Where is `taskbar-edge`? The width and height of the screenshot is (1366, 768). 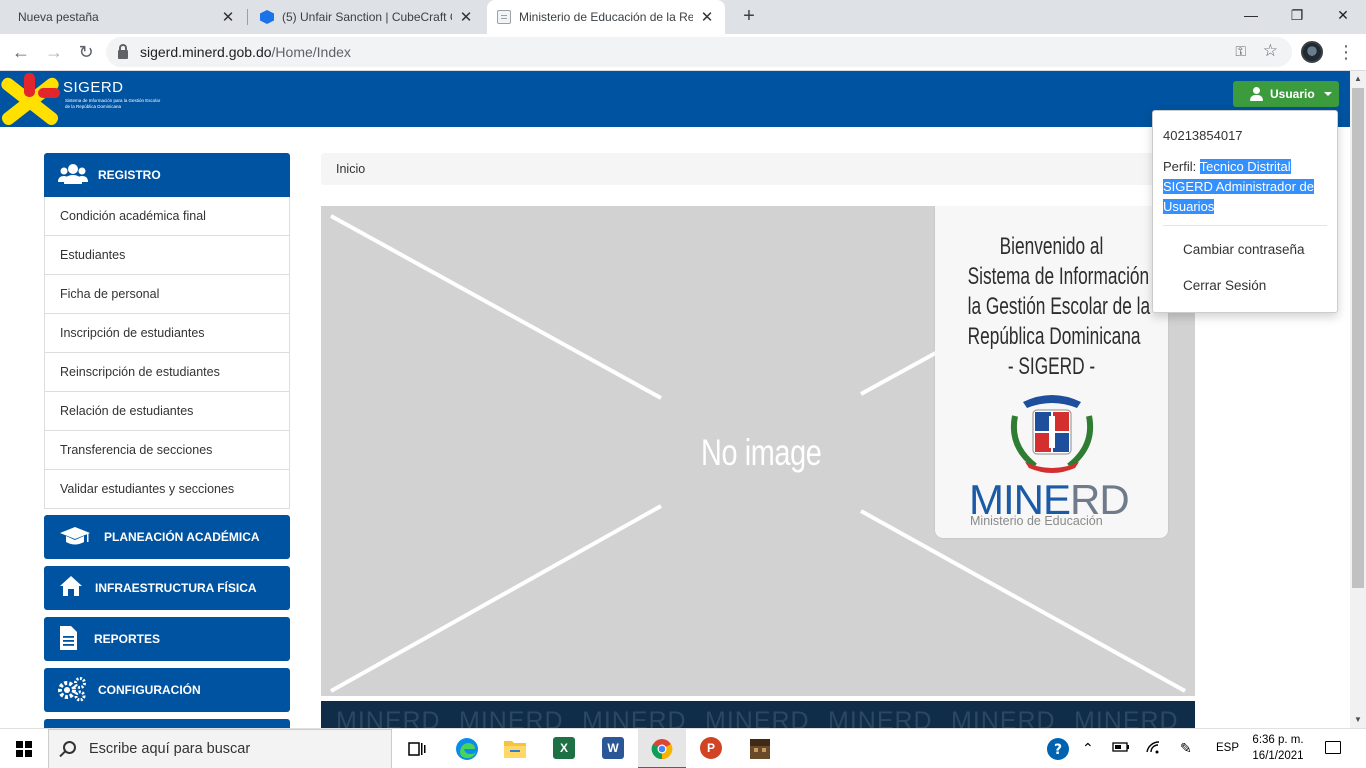
taskbar-edge is located at coordinates (467, 748).